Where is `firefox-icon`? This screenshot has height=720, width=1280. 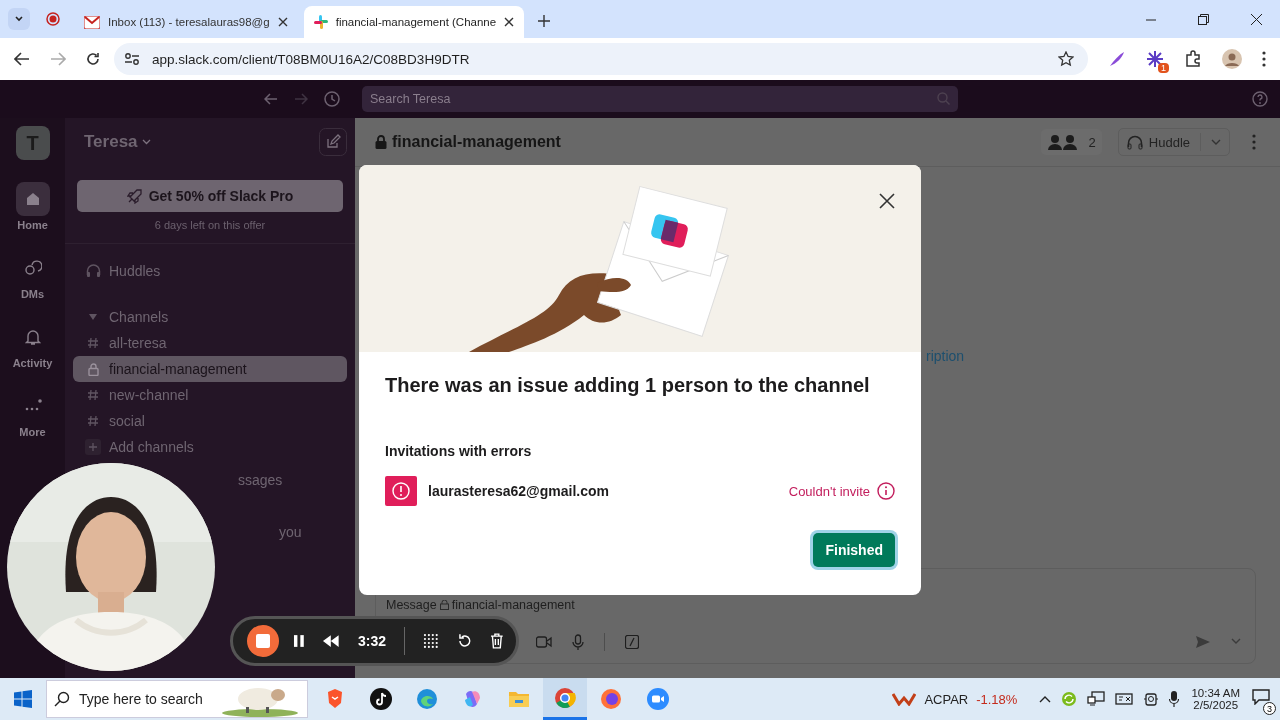 firefox-icon is located at coordinates (611, 699).